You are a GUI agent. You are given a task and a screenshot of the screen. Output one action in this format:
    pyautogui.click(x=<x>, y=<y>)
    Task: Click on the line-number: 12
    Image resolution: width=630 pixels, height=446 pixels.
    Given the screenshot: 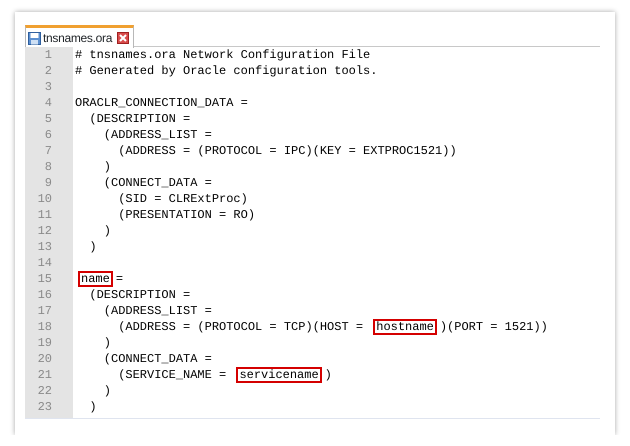 What is the action you would take?
    pyautogui.click(x=49, y=231)
    